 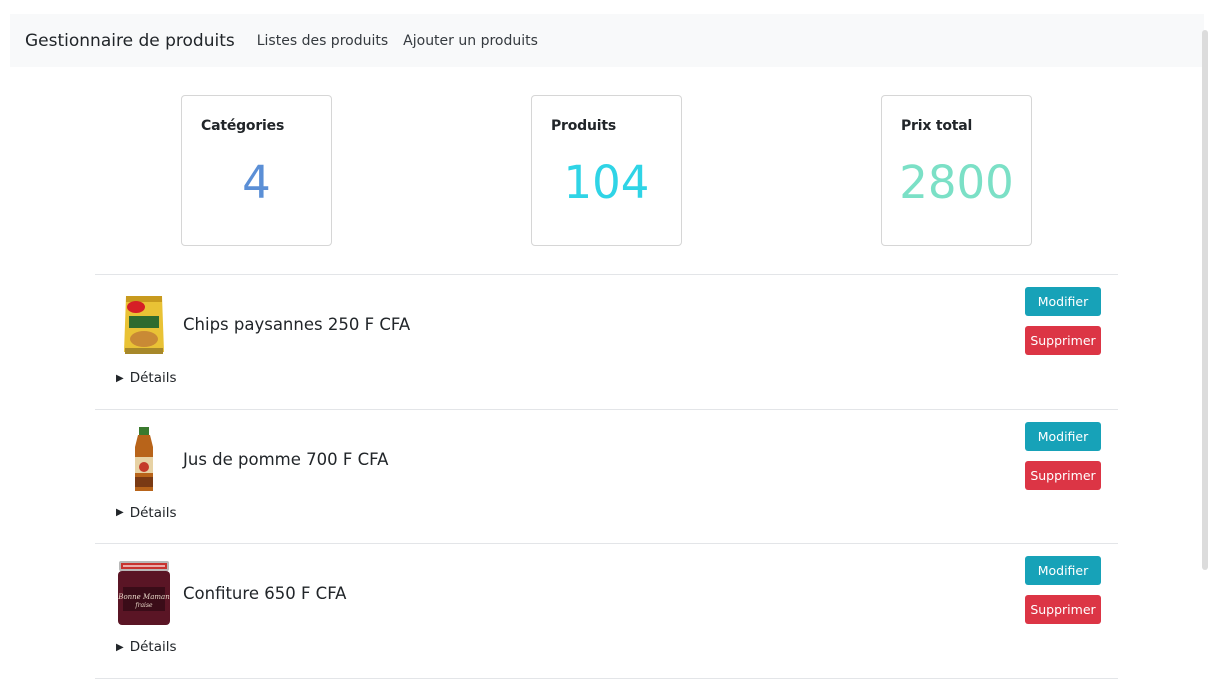 What do you see at coordinates (470, 41) in the screenshot?
I see `nav-link-add-product: Ajouter un produits` at bounding box center [470, 41].